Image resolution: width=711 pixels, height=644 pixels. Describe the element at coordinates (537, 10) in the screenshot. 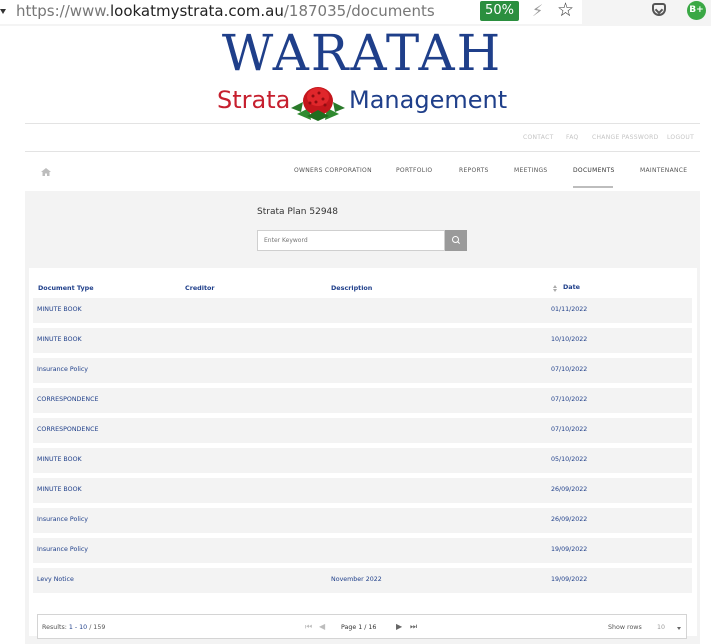

I see `lightning-icon: ⚡` at that location.